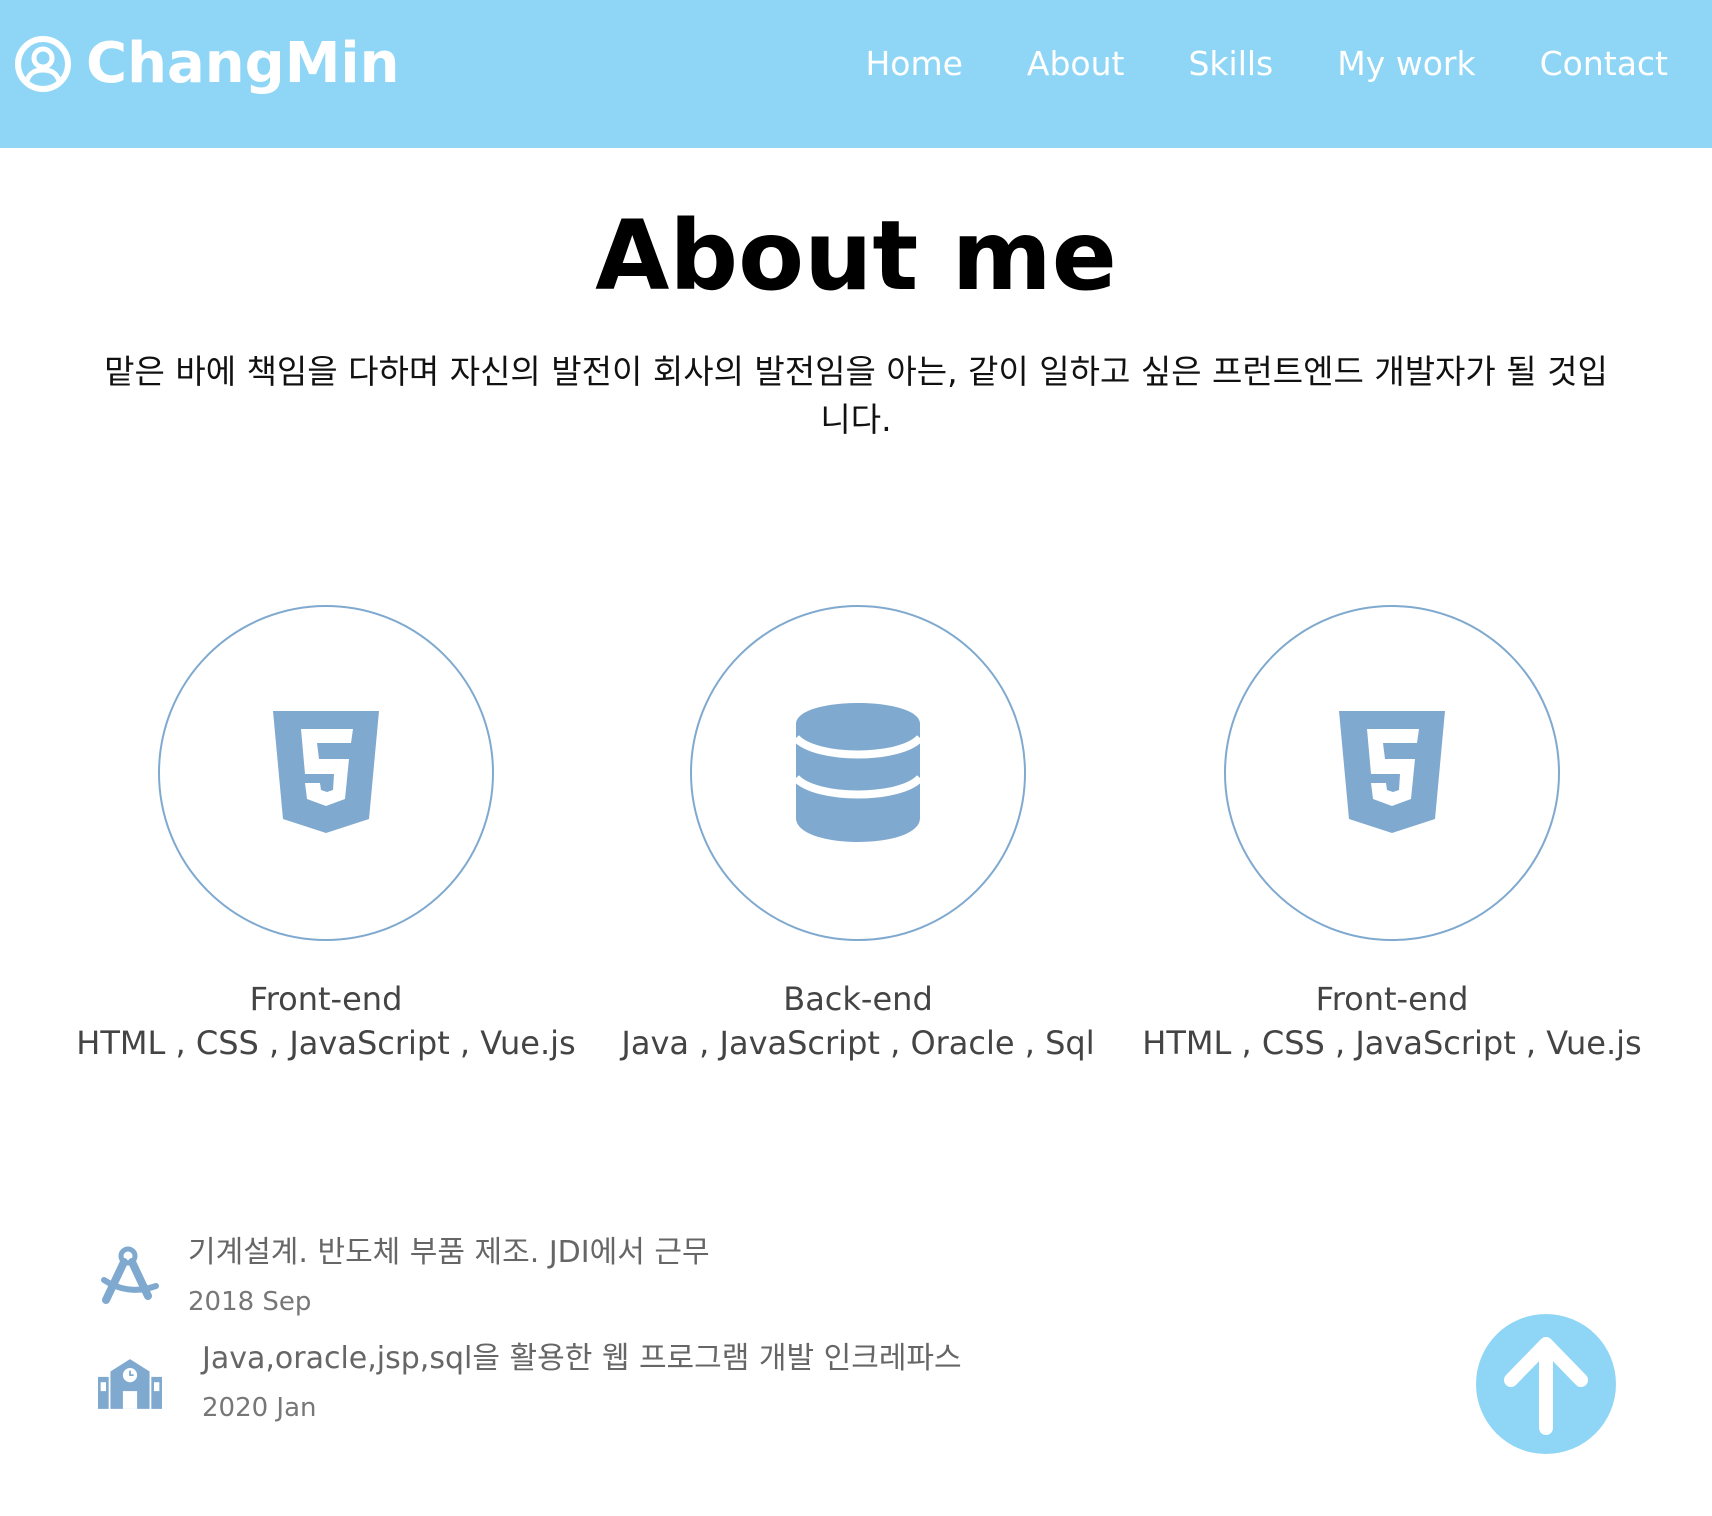  What do you see at coordinates (250, 1302) in the screenshot?
I see `job-period: 2018 Sep` at bounding box center [250, 1302].